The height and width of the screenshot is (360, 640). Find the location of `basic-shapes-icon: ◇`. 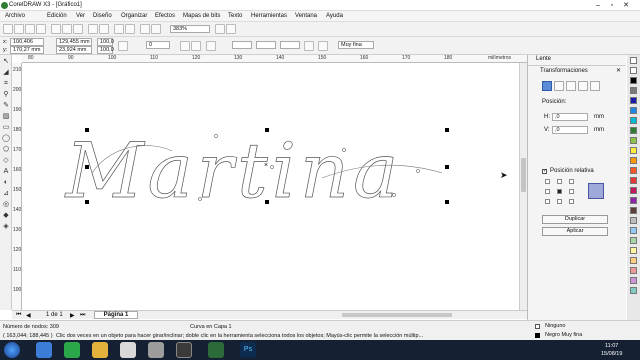

basic-shapes-icon: ◇ is located at coordinates (6, 161).